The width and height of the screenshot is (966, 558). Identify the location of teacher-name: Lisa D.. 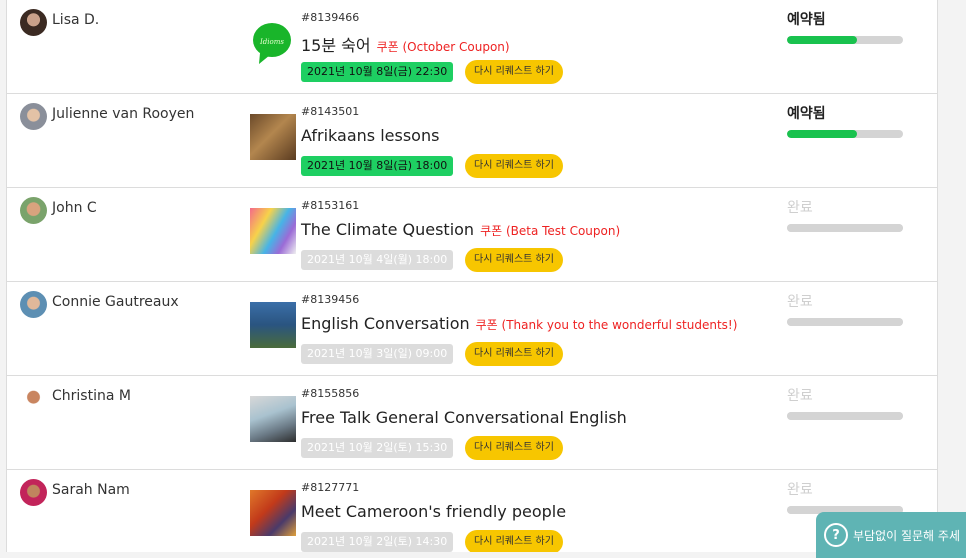
(75, 20).